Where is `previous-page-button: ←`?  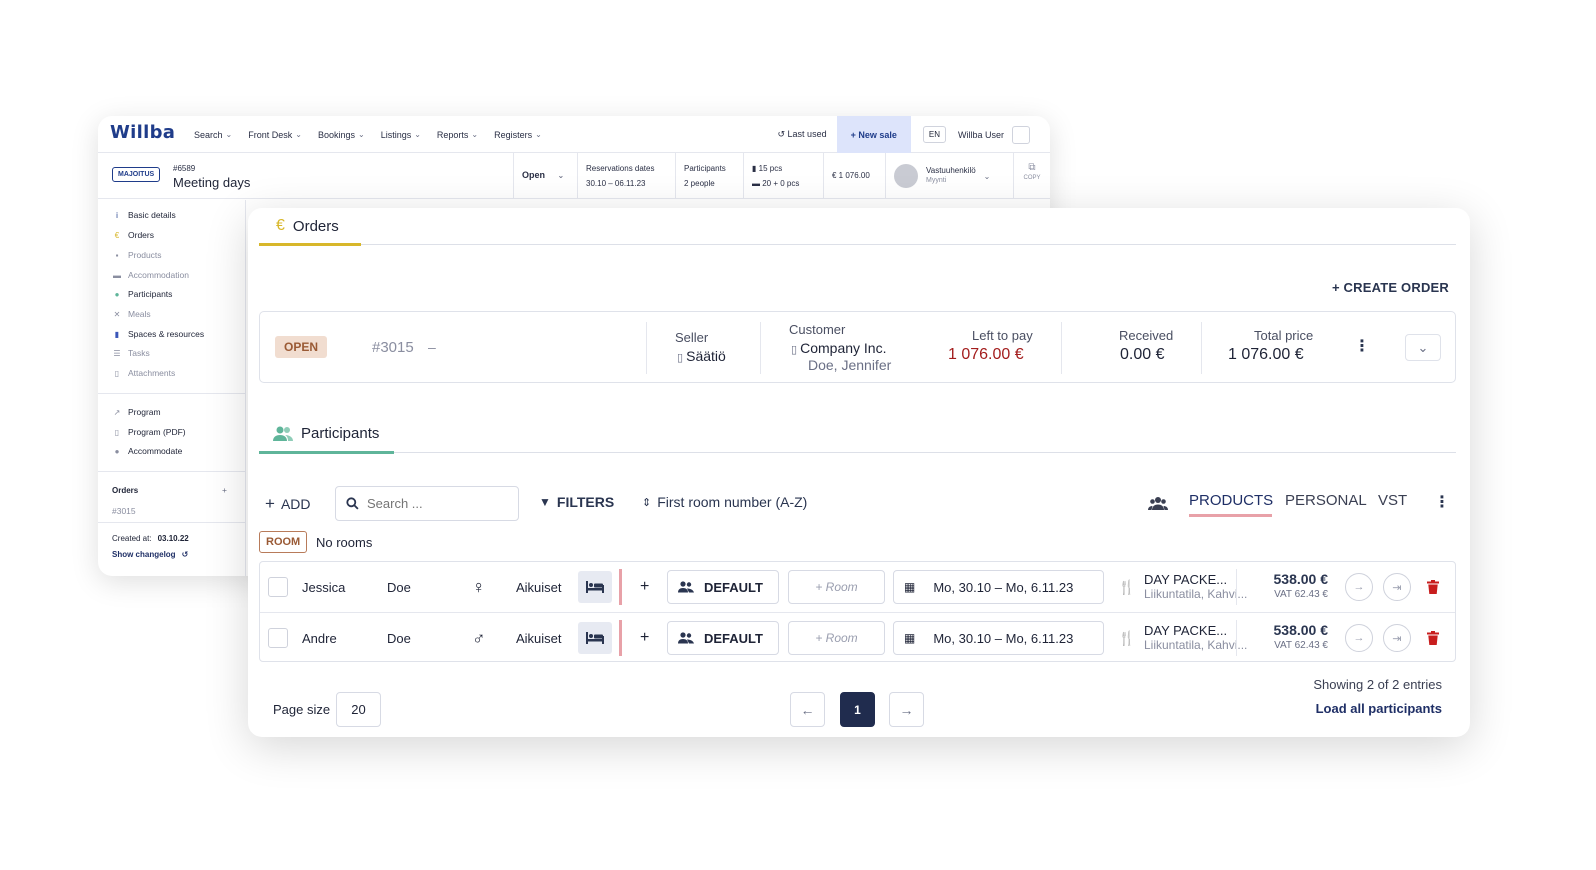 previous-page-button: ← is located at coordinates (807, 709).